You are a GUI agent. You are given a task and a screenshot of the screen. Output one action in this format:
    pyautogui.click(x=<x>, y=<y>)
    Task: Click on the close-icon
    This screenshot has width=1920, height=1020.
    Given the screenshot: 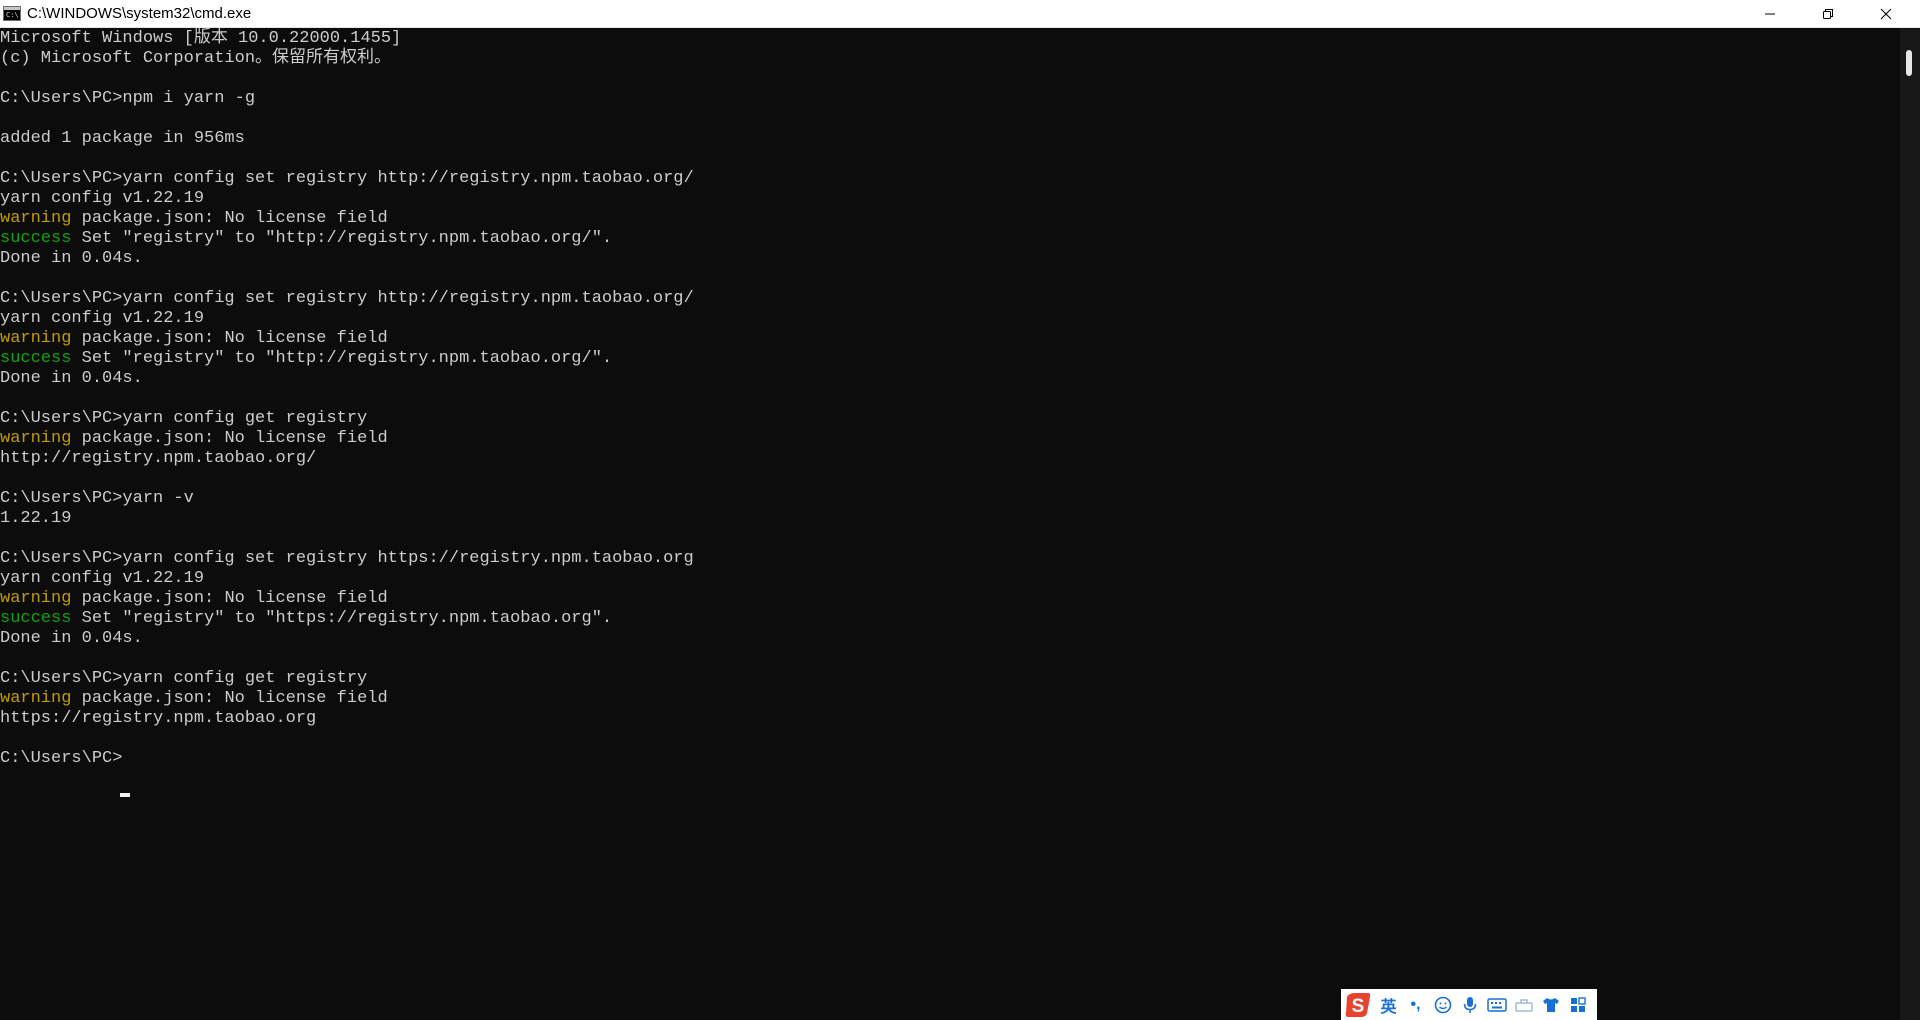 What is the action you would take?
    pyautogui.click(x=1886, y=14)
    